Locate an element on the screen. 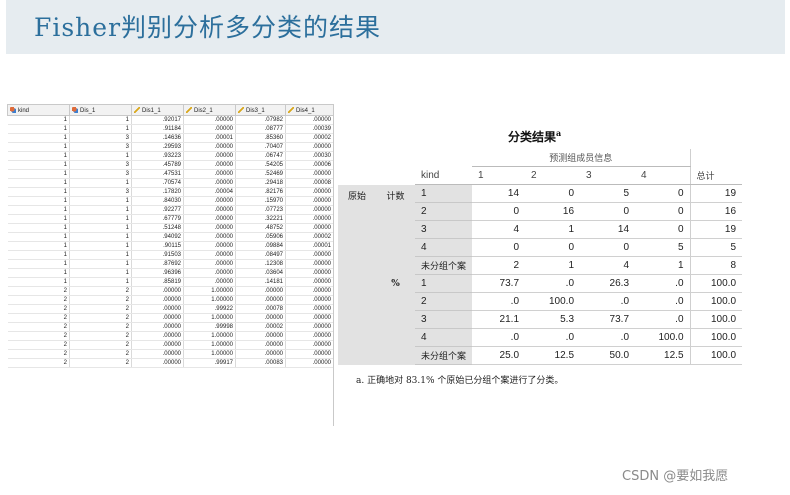  grid-cell: .00001 is located at coordinates (309, 246).